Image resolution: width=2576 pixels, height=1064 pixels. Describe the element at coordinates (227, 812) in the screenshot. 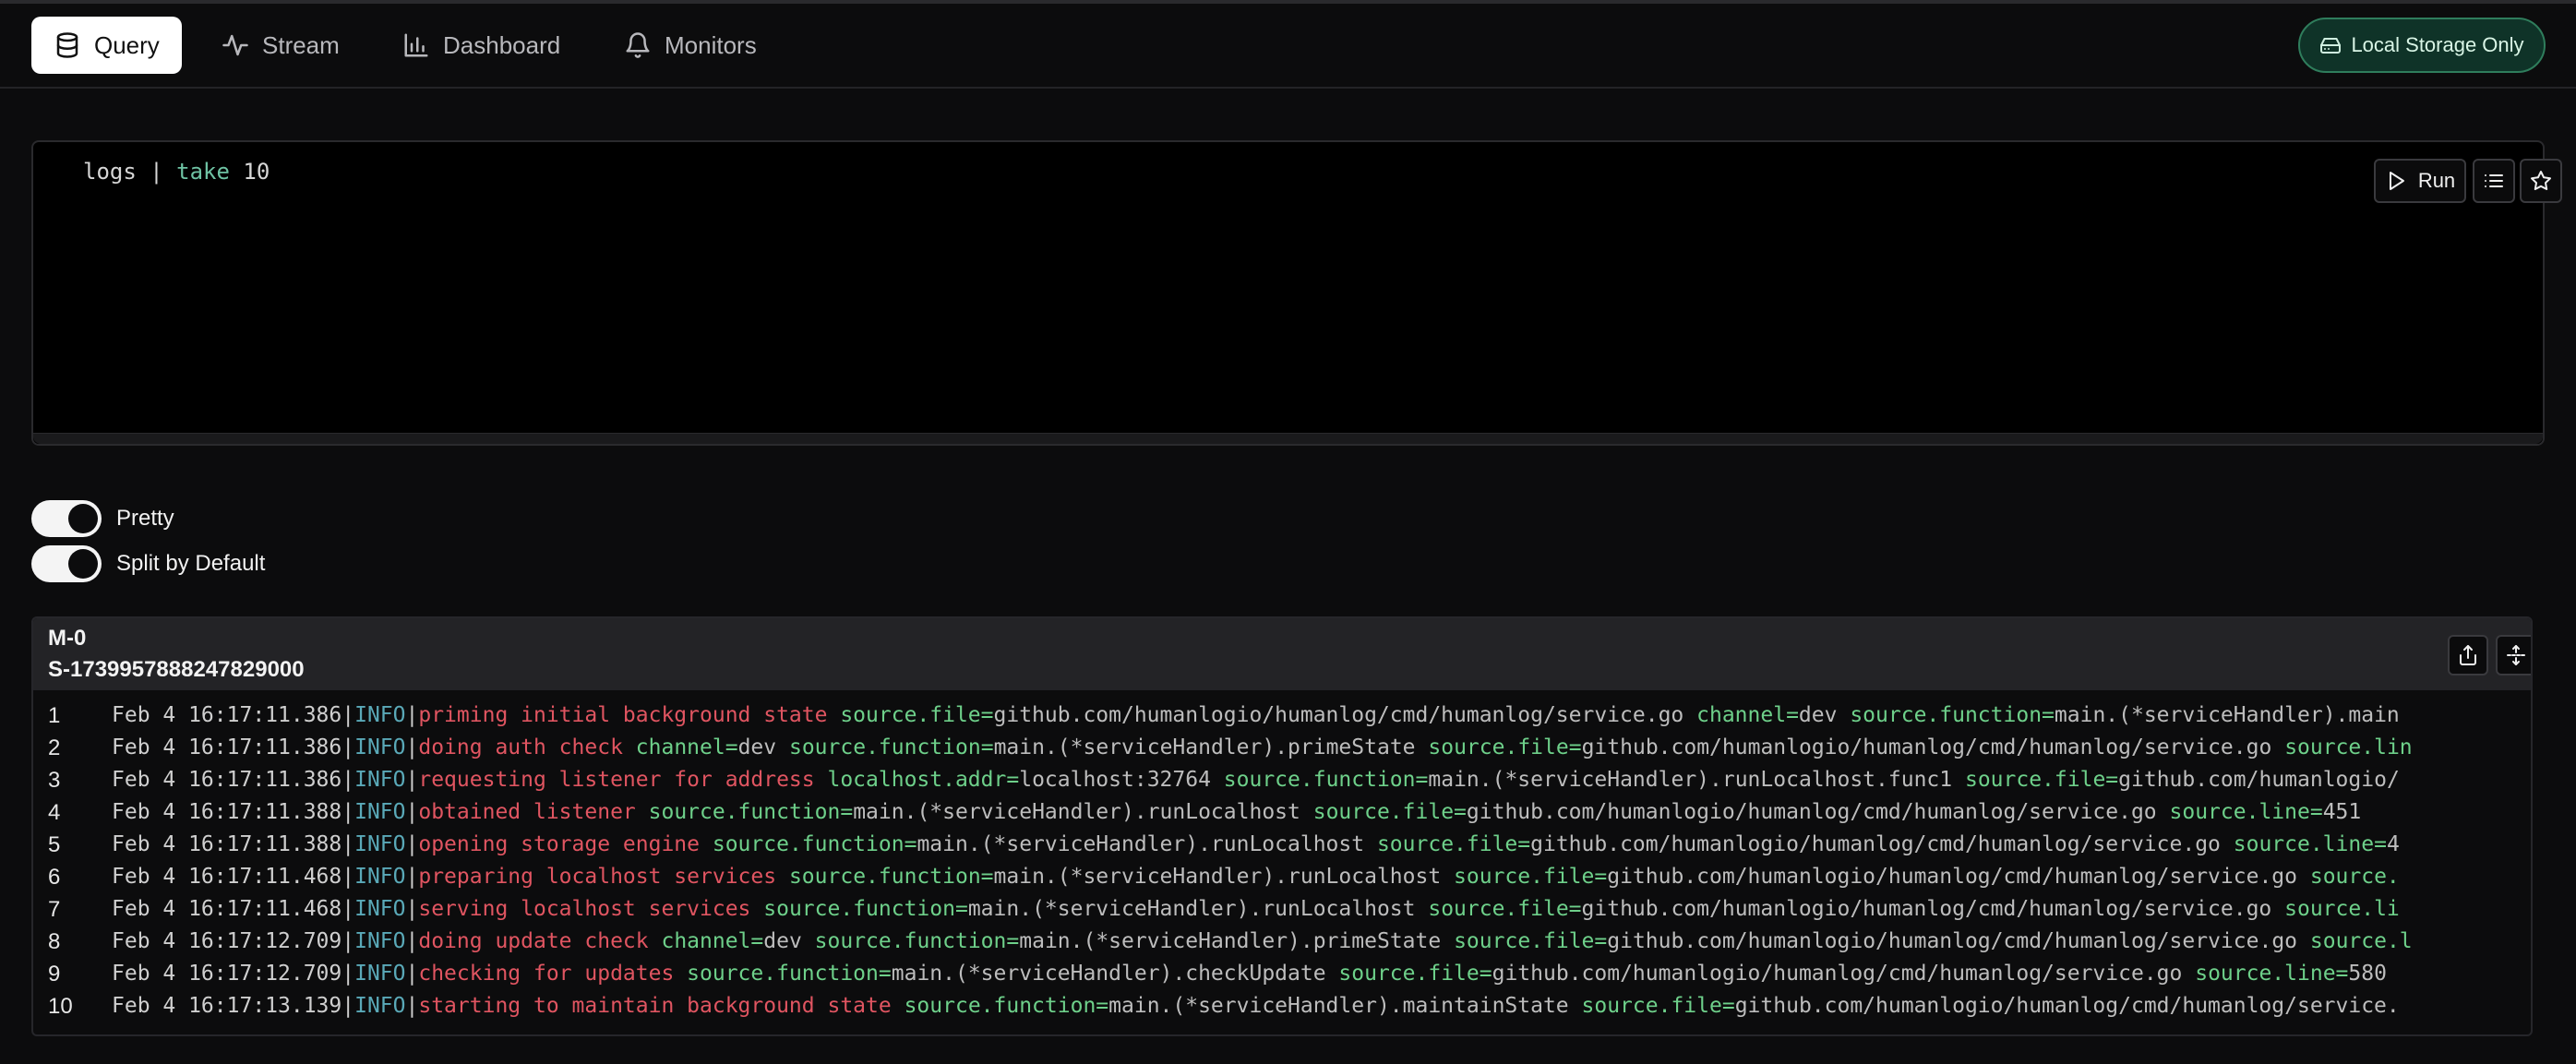

I see `log-timestamp: Feb 4 16:17:11.388` at that location.